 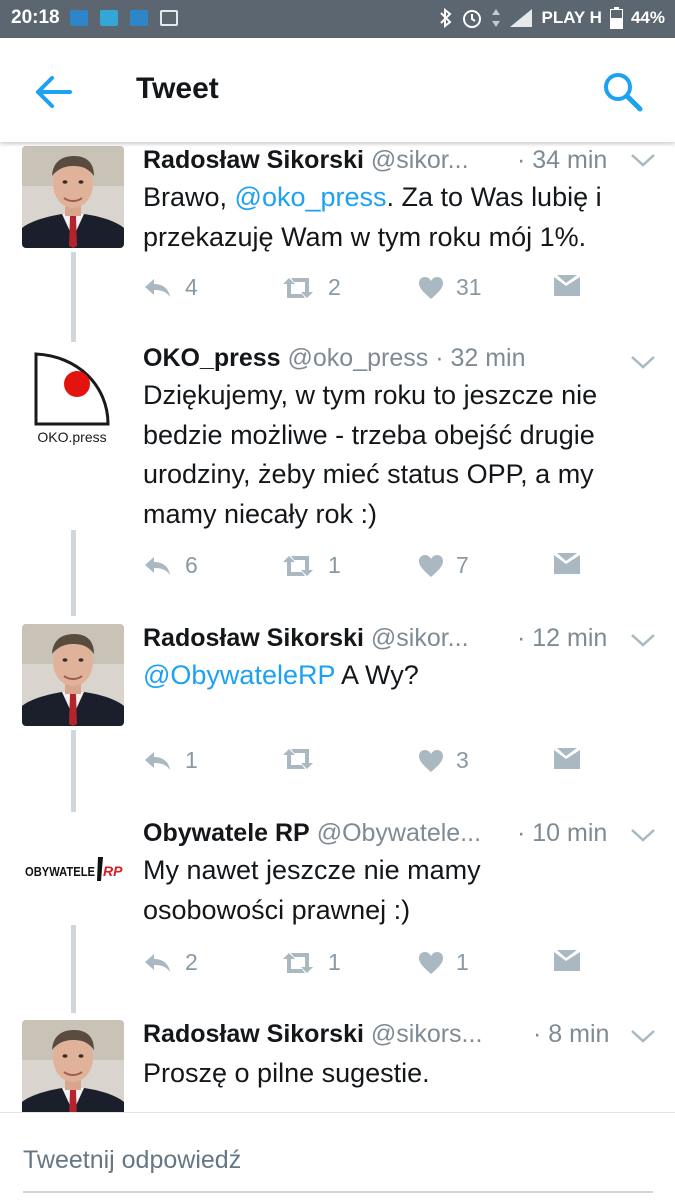 What do you see at coordinates (191, 287) in the screenshot?
I see `reply-count: 4` at bounding box center [191, 287].